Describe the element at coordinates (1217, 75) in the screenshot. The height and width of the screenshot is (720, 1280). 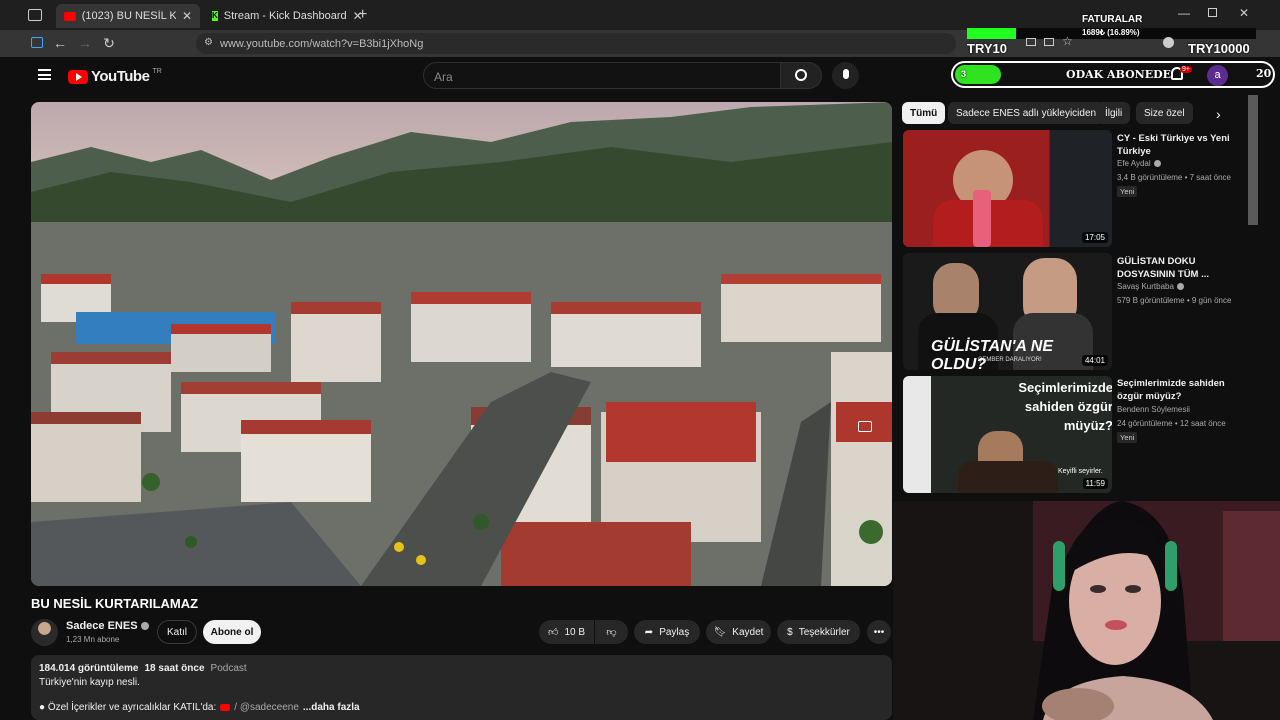
I see `avatar: a` at that location.